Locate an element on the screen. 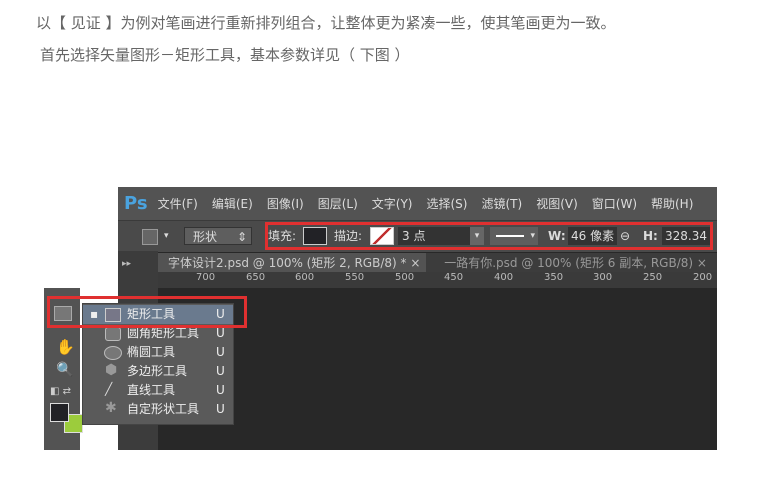 The width and height of the screenshot is (772, 494). item-label: 椭圆工具 is located at coordinates (151, 352).